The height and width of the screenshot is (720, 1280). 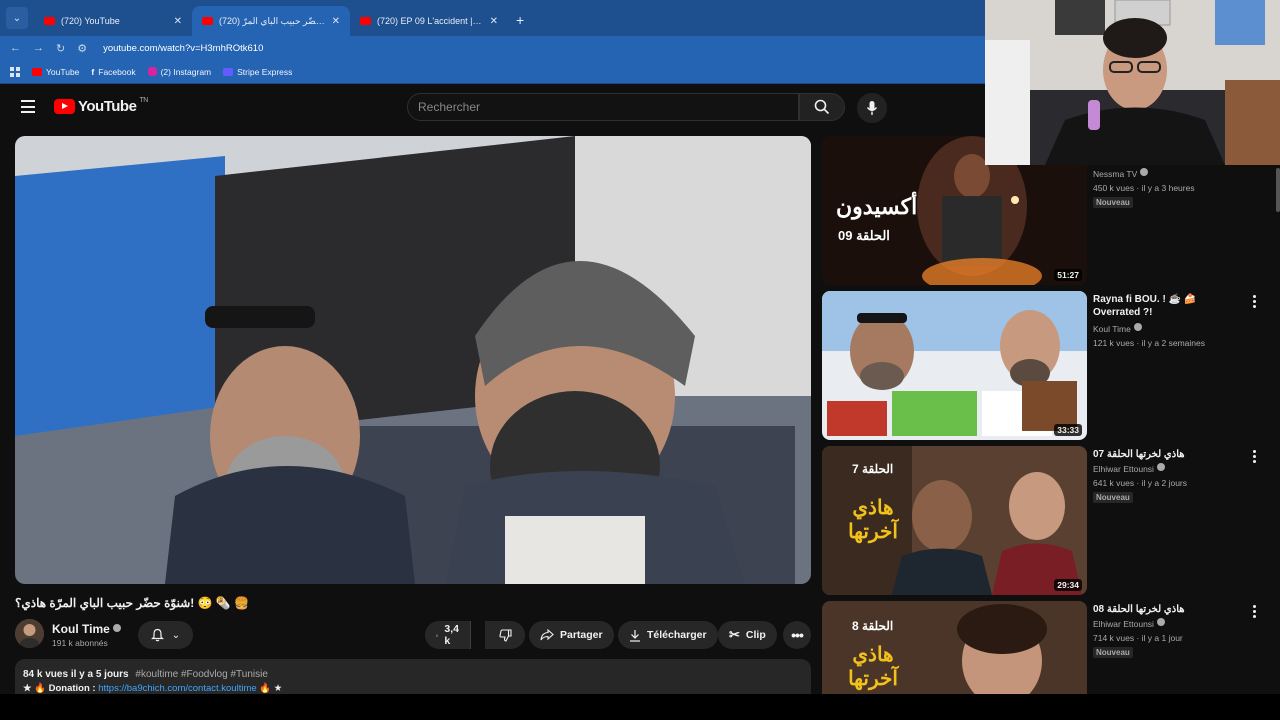 I want to click on youtube-logo: YouTube TN, so click(x=101, y=106).